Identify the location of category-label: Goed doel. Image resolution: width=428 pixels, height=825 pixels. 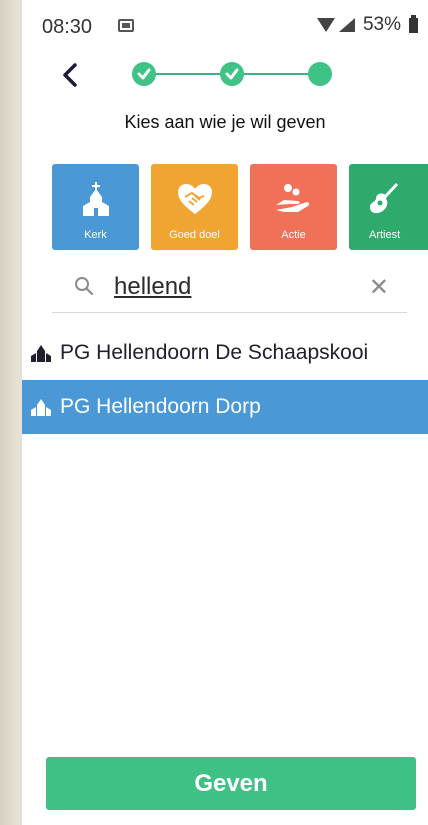
(194, 235).